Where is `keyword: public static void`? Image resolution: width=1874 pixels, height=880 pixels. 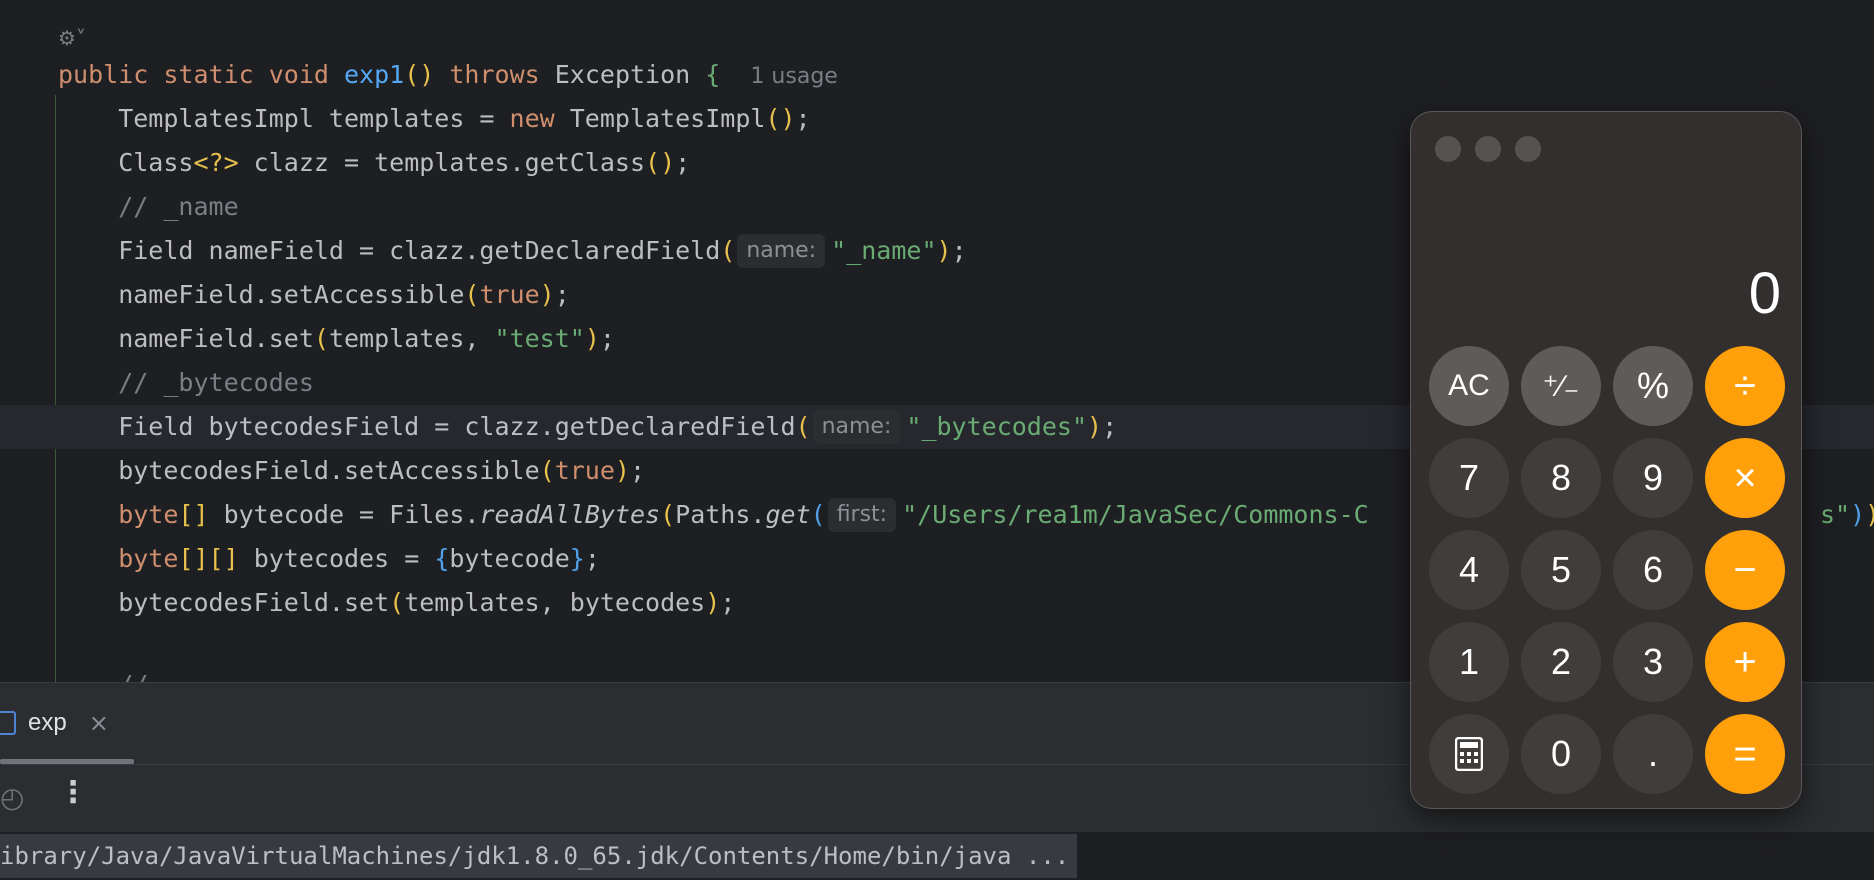 keyword: public static void is located at coordinates (201, 74).